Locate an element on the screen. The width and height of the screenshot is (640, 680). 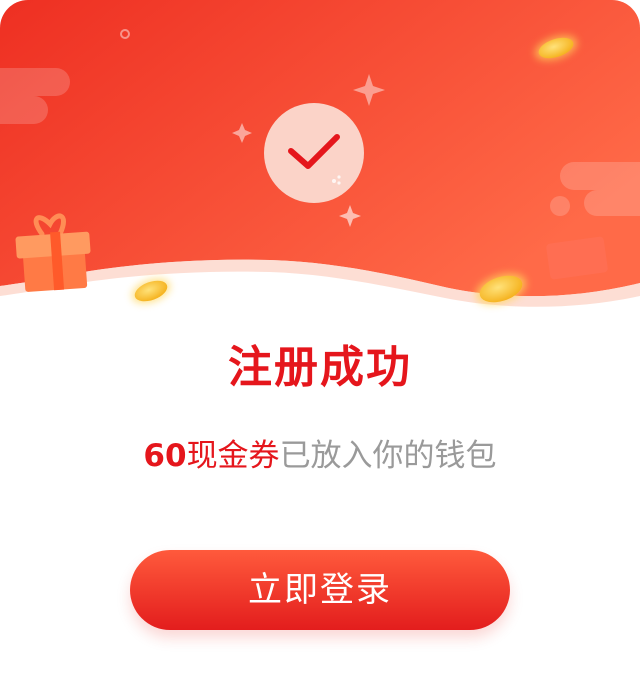
coin-icon is located at coordinates (151, 291).